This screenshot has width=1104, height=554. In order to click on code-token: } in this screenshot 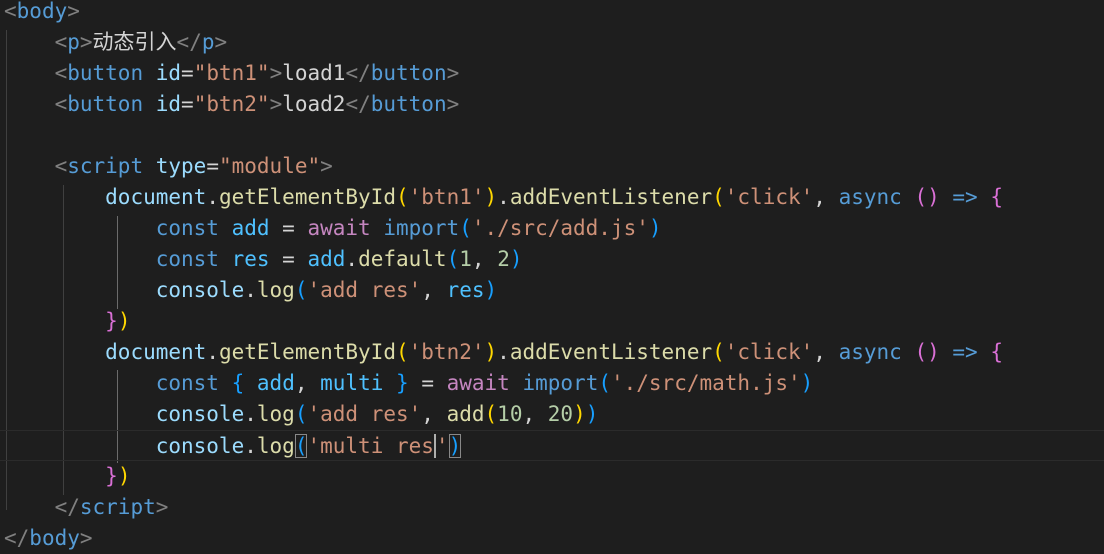, I will do `click(111, 476)`.